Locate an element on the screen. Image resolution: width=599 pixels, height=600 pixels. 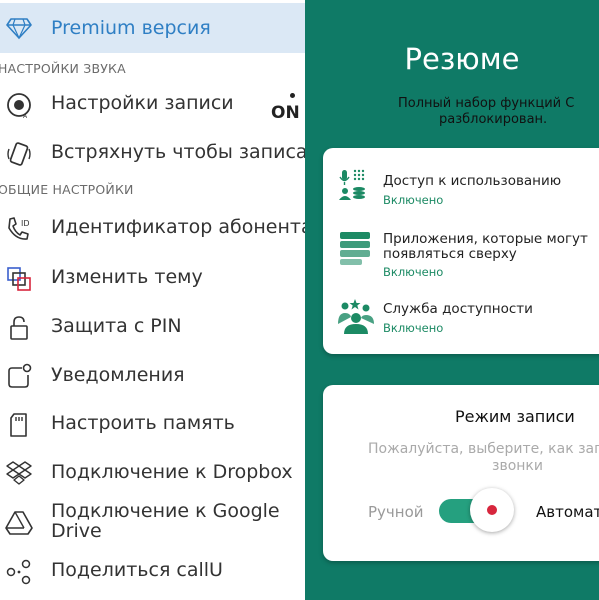
premium-version-item: Premium версия is located at coordinates (152, 28).